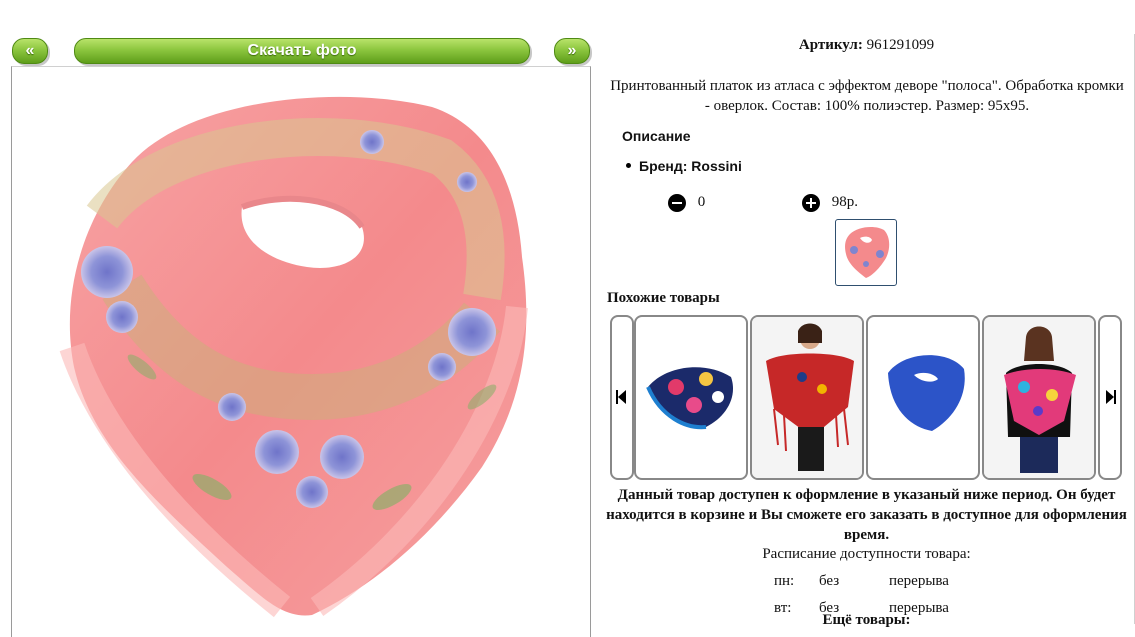 The width and height of the screenshot is (1135, 637). I want to click on plus-circle-icon, so click(811, 203).